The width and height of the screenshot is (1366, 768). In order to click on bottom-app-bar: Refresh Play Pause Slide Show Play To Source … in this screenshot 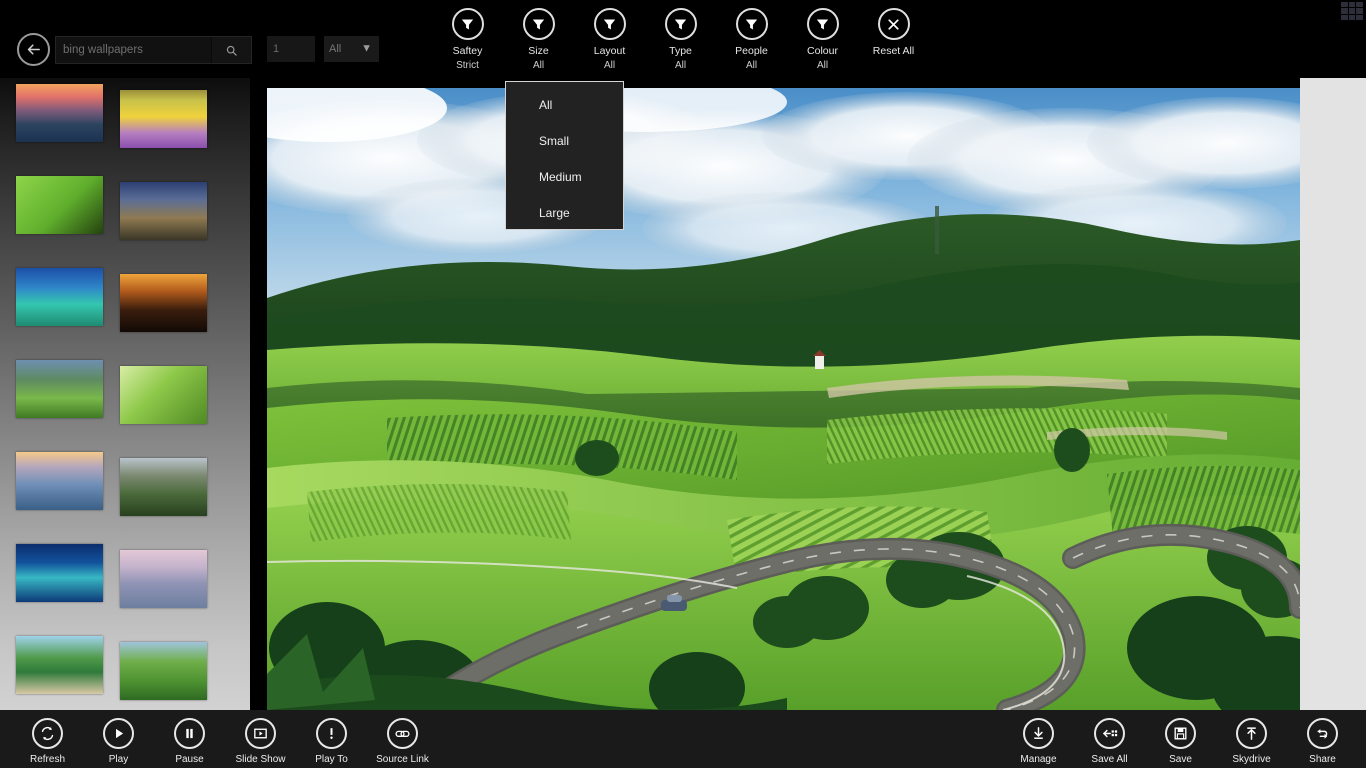, I will do `click(683, 739)`.